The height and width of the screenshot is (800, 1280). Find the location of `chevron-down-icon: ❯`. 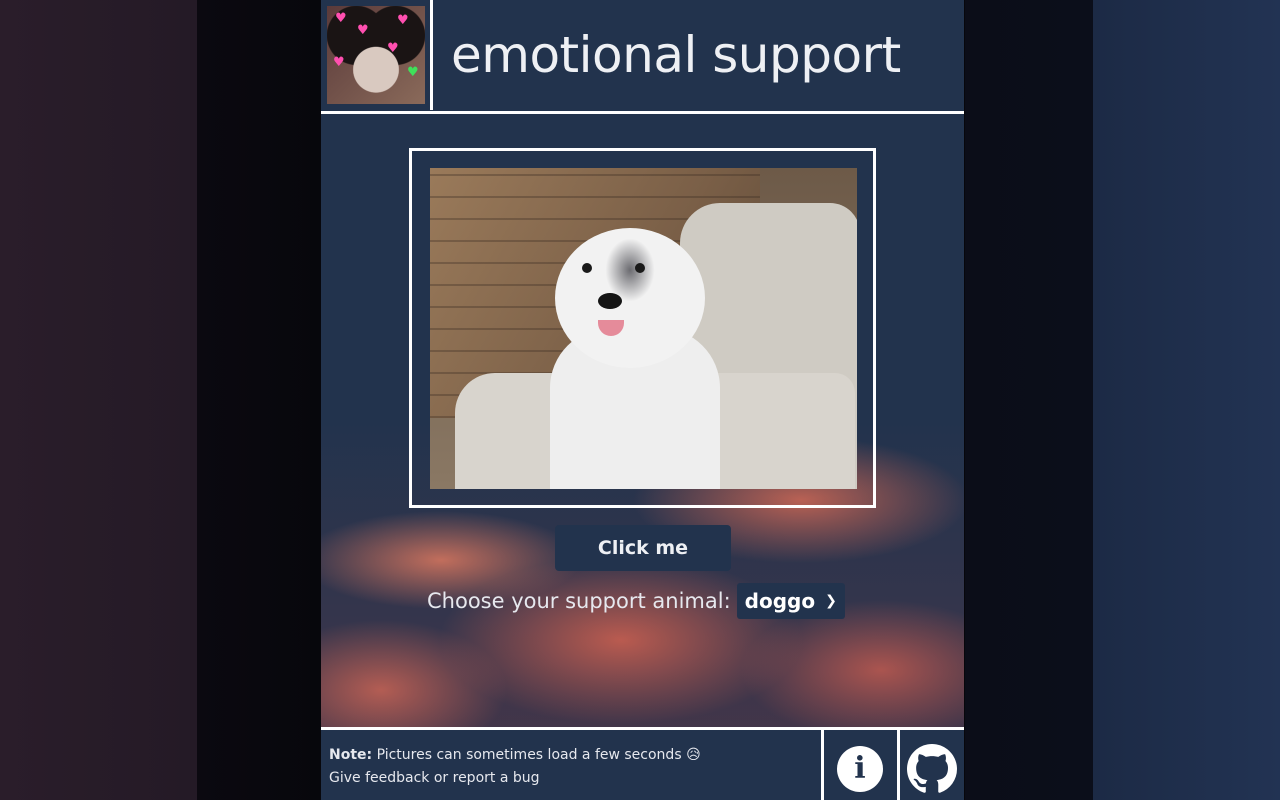

chevron-down-icon: ❯ is located at coordinates (831, 601).